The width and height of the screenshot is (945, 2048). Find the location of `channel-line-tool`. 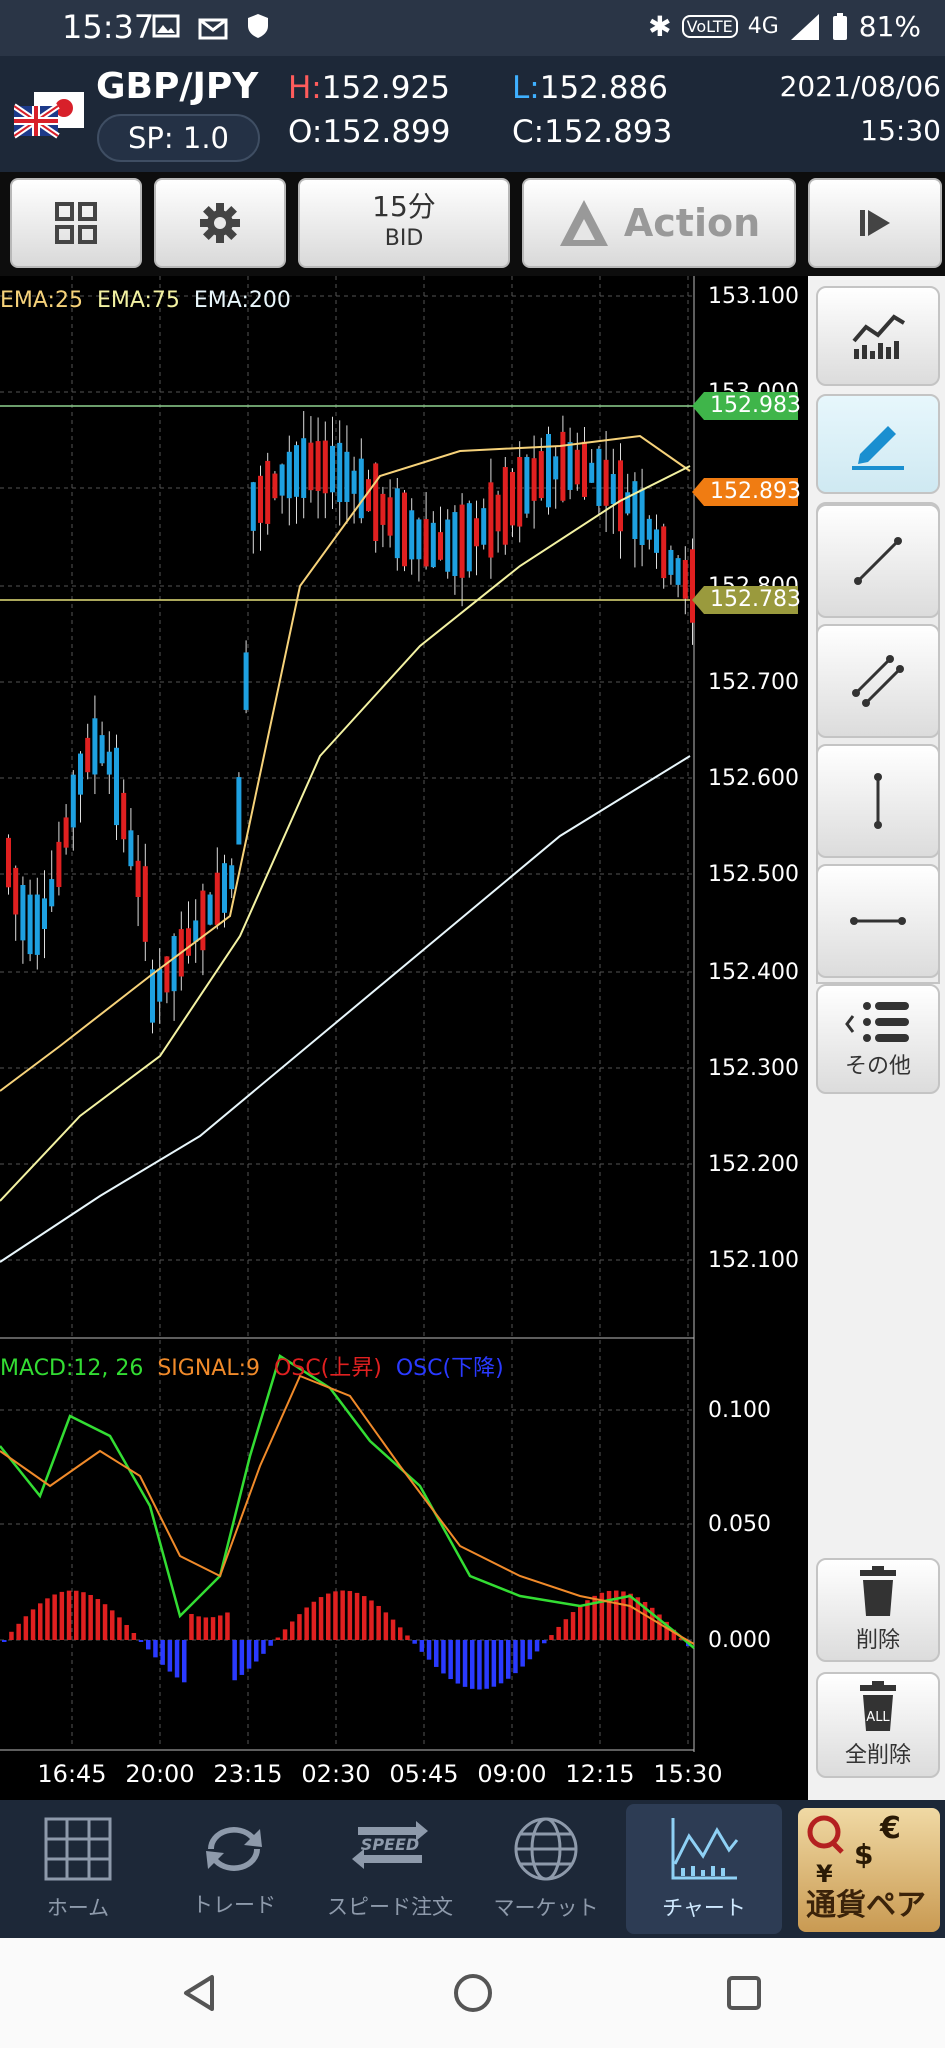

channel-line-tool is located at coordinates (878, 681).